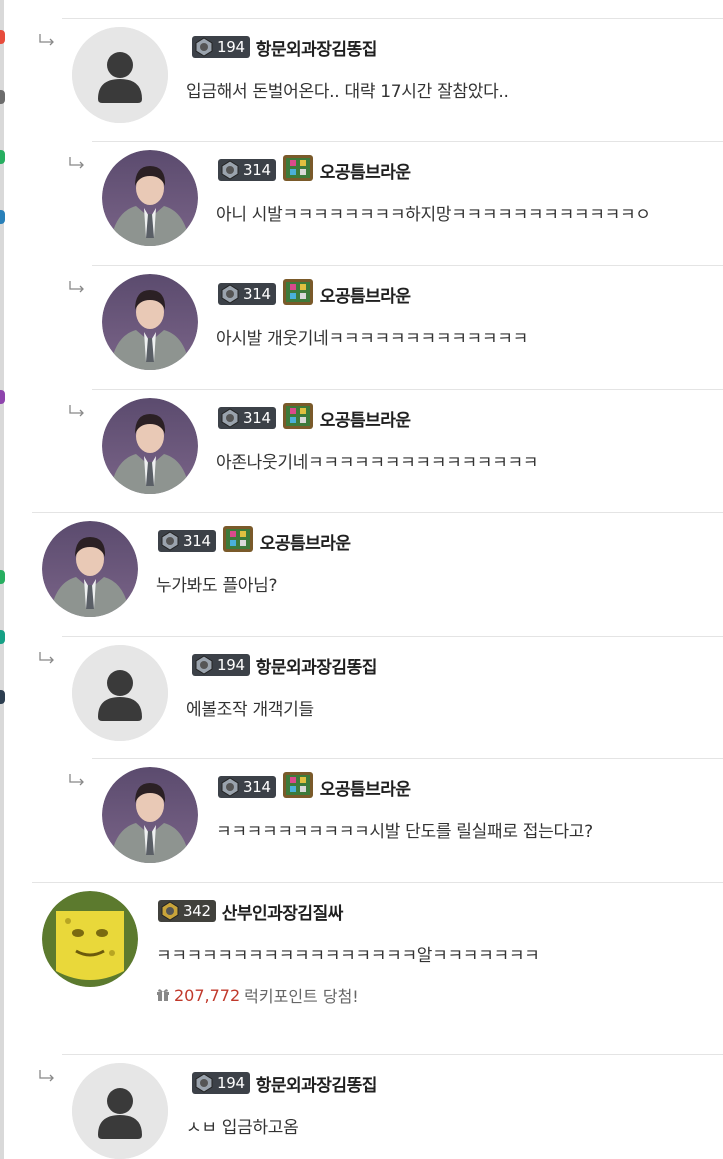 This screenshot has width=723, height=1159. I want to click on comment-text: ㅋㅋㅋㅋㅋㅋㅋㅋㅋㅋㅋㅋㅋㅋㅋㅋㅋ알ㅋㅋㅋㅋㅋㅋㅋ, so click(348, 956).